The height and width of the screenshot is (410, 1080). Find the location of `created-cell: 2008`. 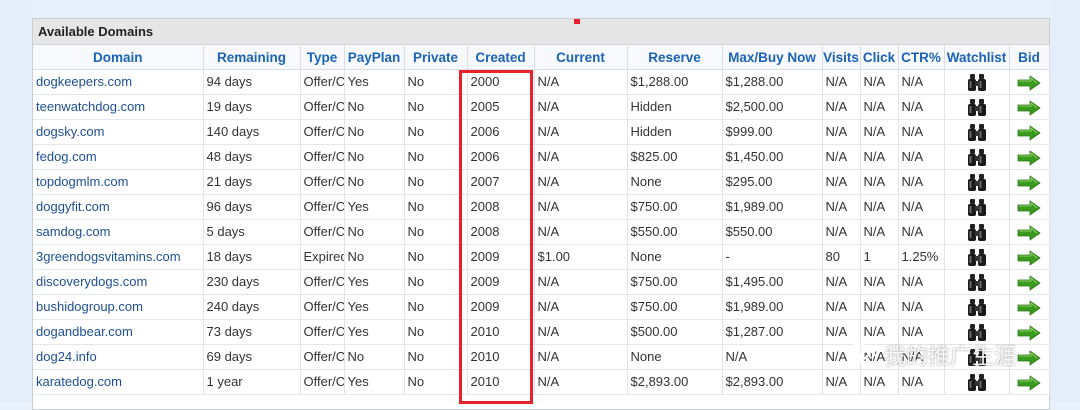

created-cell: 2008 is located at coordinates (501, 232).